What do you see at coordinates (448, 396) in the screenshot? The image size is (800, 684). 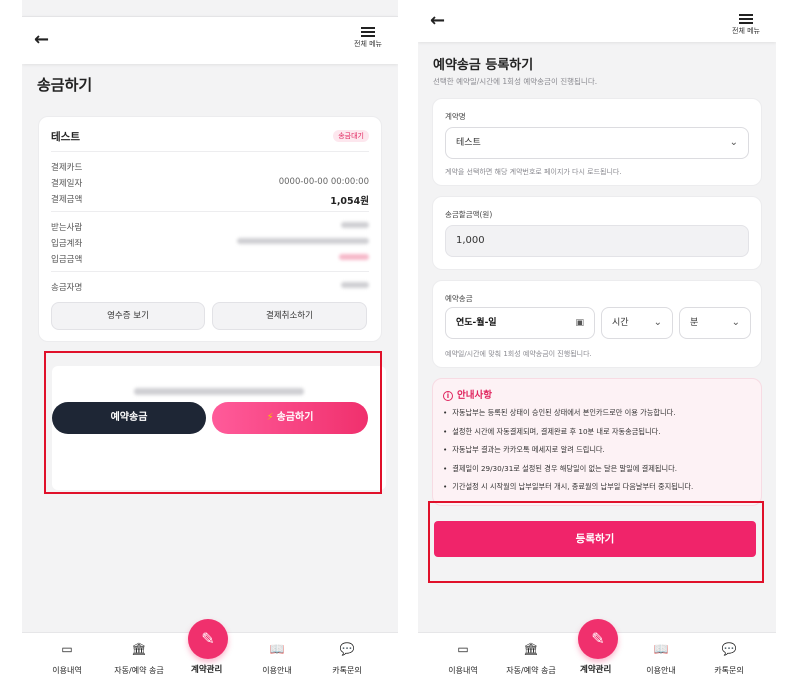 I see `info-icon: i` at bounding box center [448, 396].